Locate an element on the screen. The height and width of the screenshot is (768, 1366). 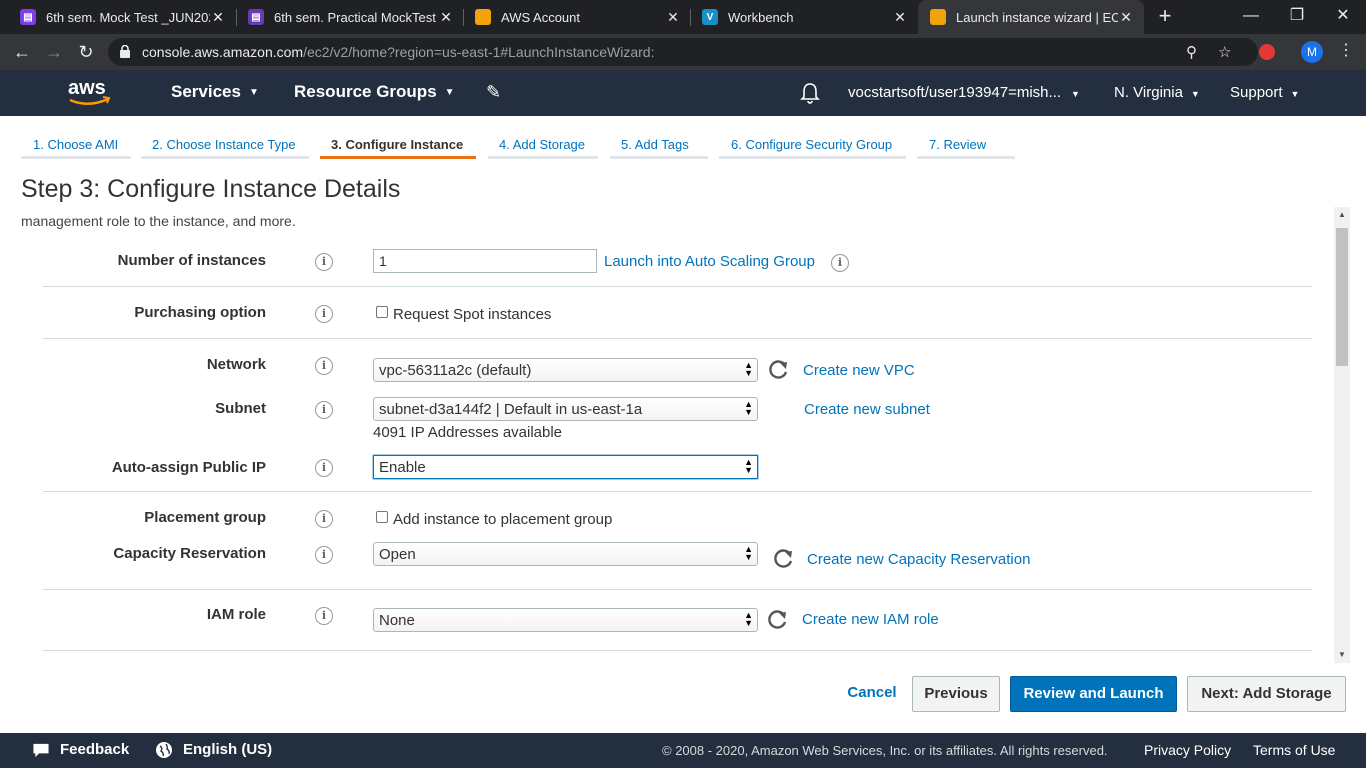
privacy-policy-link: Privacy Policy is located at coordinates (1187, 750).